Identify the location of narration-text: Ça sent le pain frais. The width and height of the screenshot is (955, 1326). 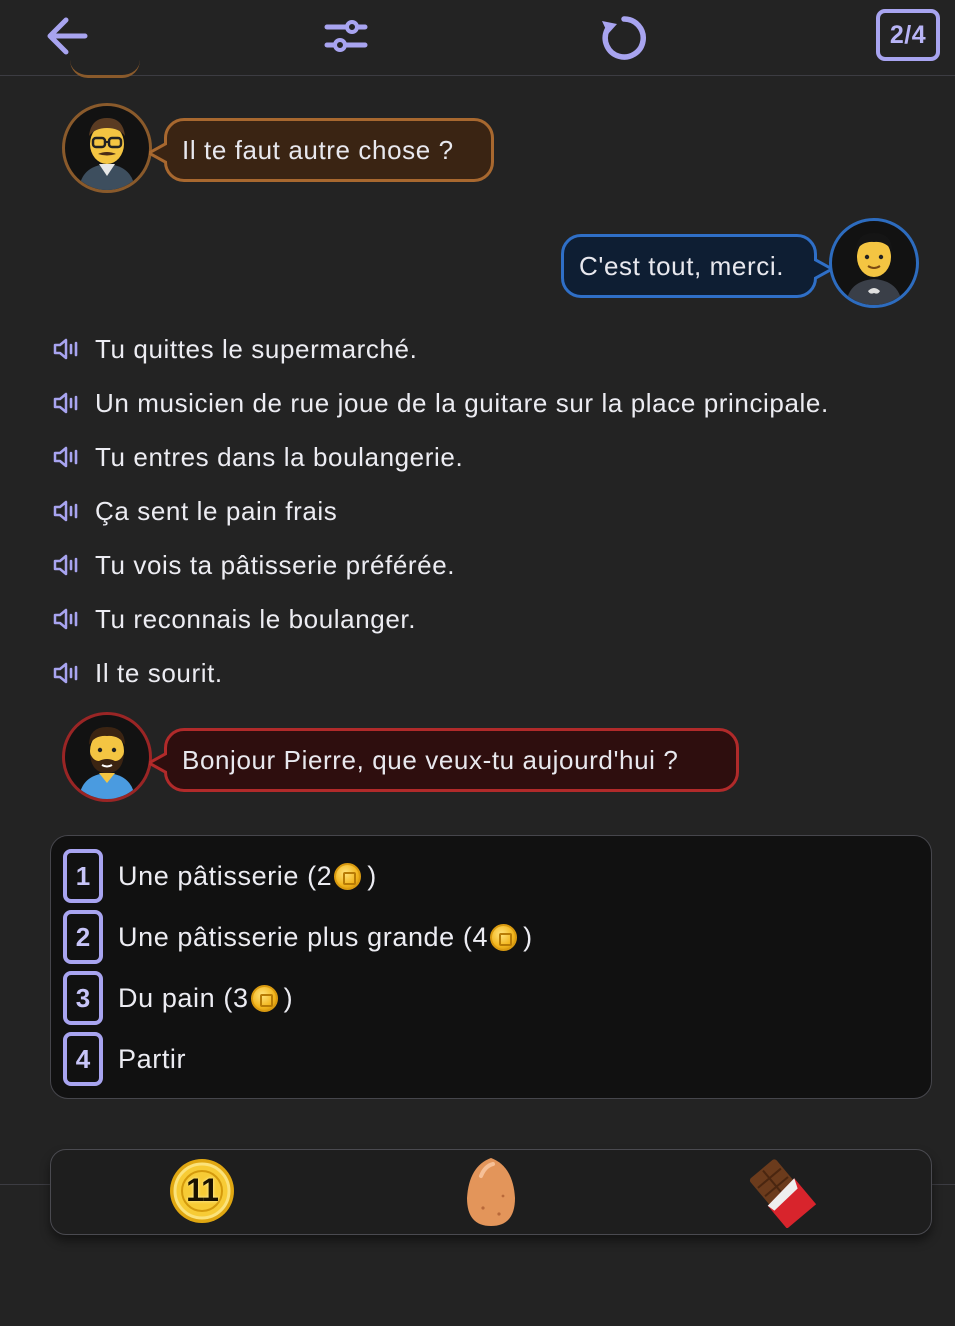
(216, 510).